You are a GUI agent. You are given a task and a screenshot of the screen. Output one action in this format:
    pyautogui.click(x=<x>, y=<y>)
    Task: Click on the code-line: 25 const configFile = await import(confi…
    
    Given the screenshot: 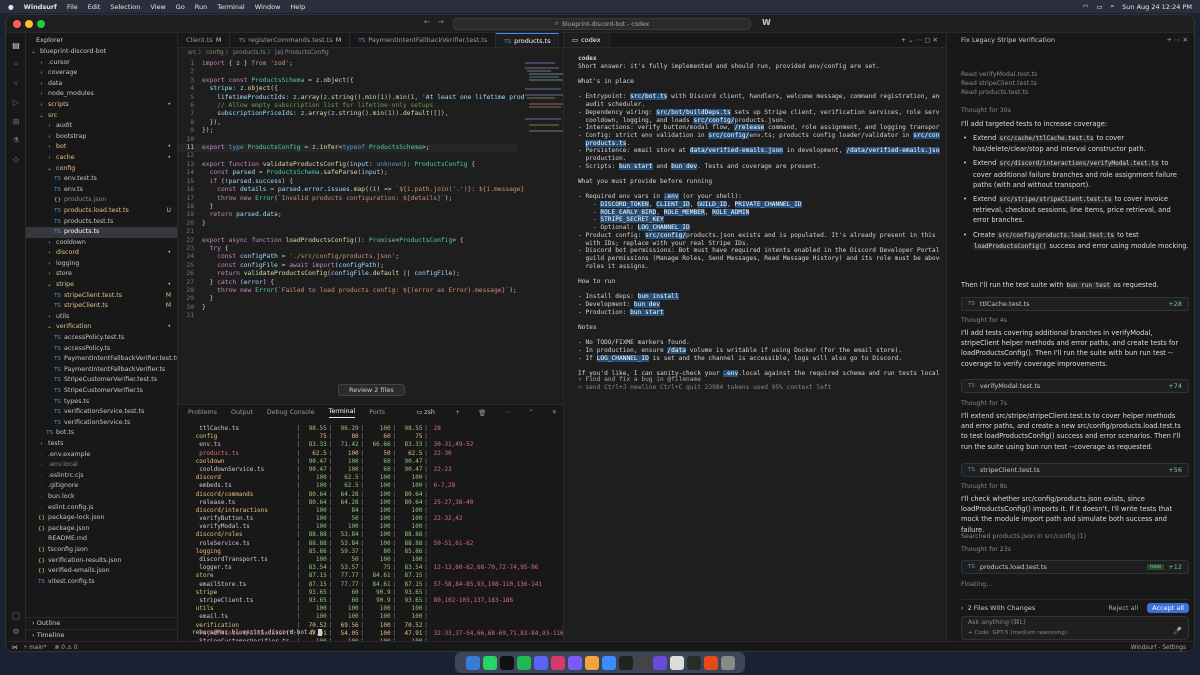 What is the action you would take?
    pyautogui.click(x=348, y=266)
    